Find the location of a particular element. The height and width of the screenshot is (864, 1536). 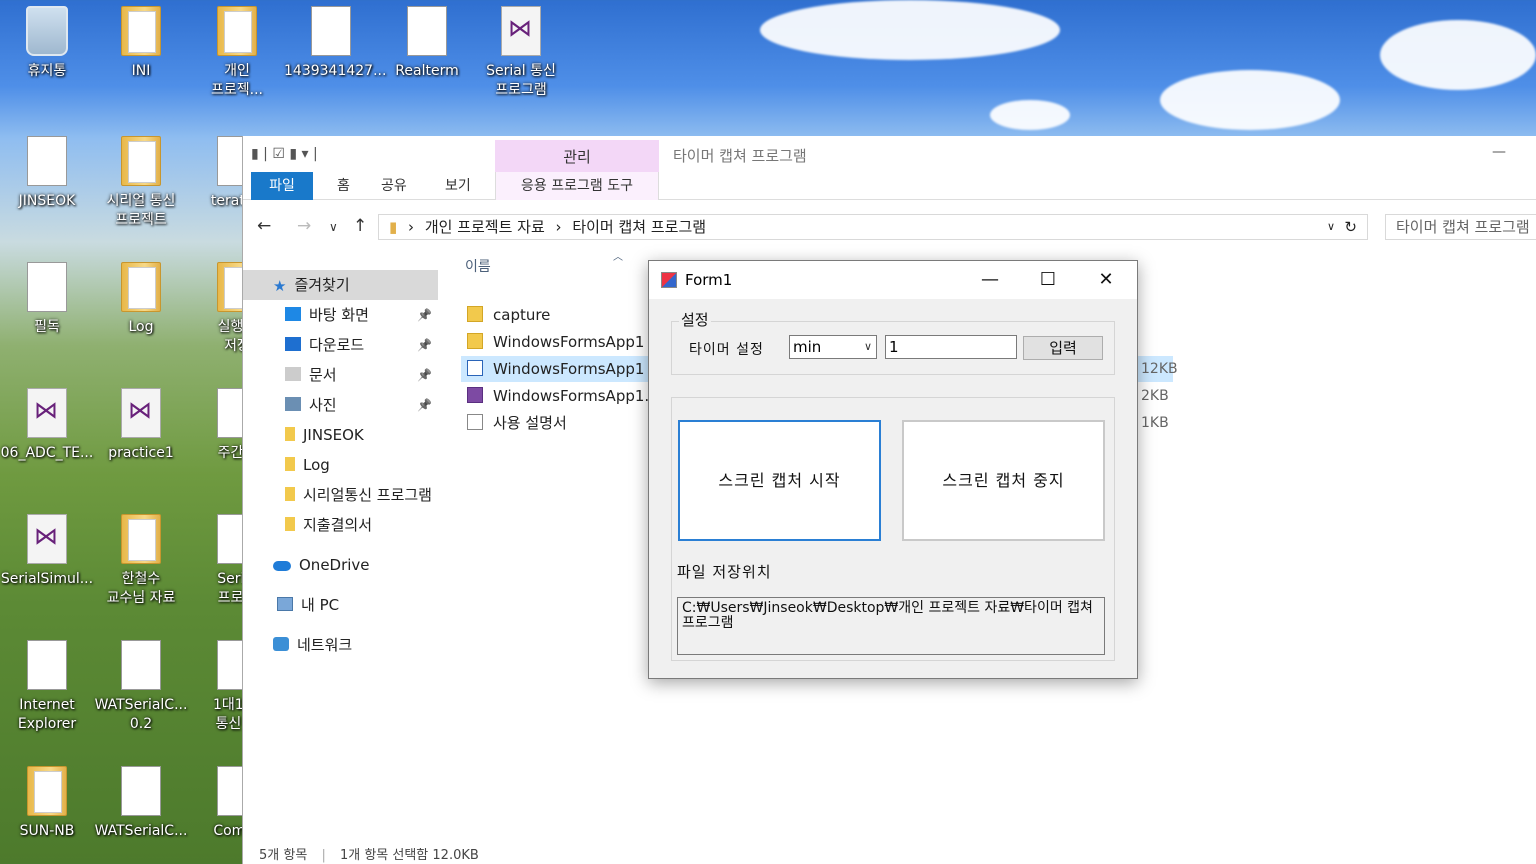

back-arrow-icon: ← is located at coordinates (264, 226).